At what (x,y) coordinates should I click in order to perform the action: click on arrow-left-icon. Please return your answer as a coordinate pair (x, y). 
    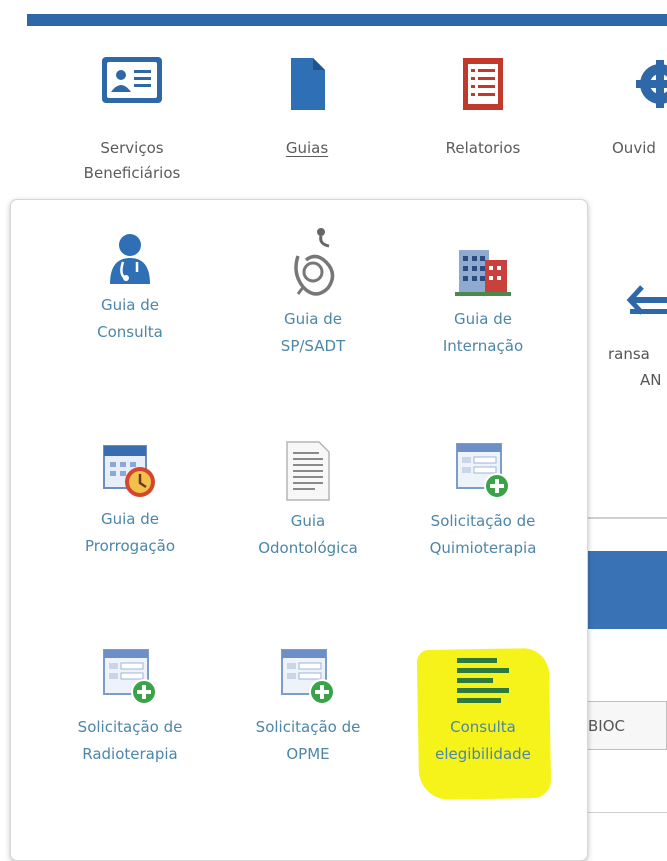
    Looking at the image, I should click on (646, 303).